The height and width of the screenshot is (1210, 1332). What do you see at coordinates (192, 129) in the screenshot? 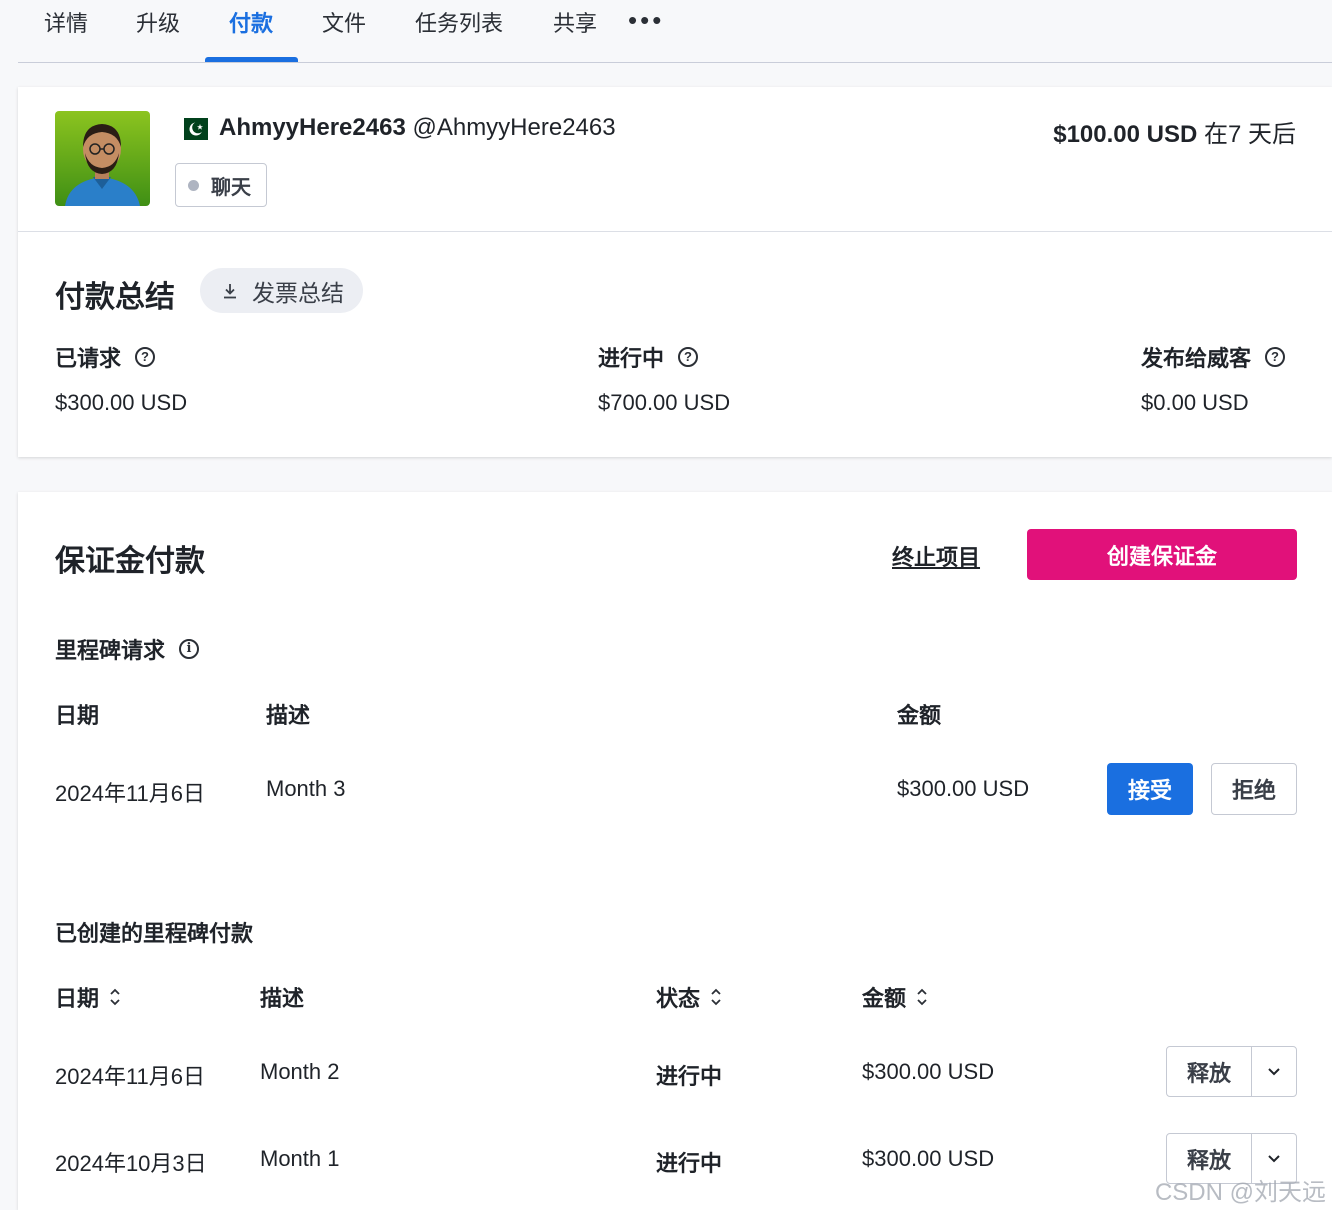
I see `pakistan-flag-icon` at bounding box center [192, 129].